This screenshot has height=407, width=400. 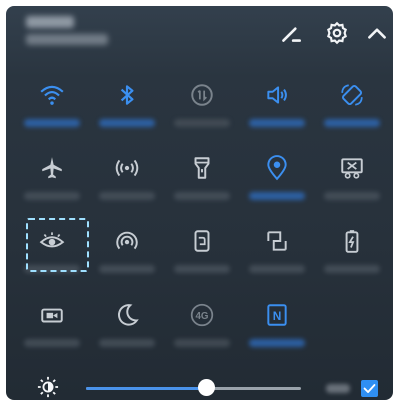 What do you see at coordinates (291, 33) in the screenshot?
I see `pencil-icon` at bounding box center [291, 33].